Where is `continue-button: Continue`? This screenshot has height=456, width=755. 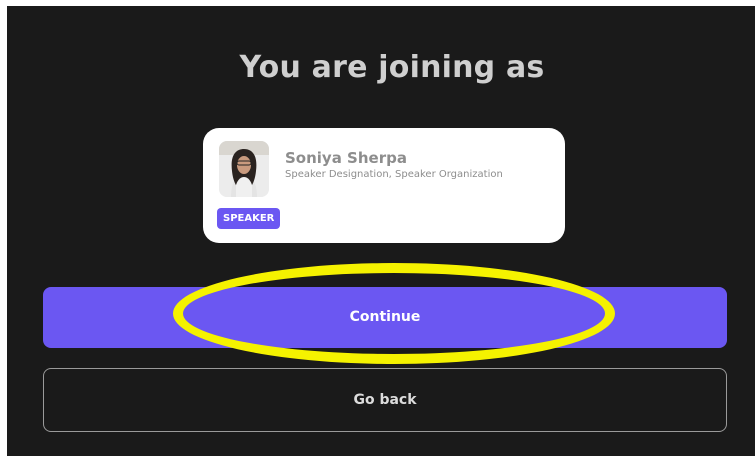 continue-button: Continue is located at coordinates (385, 317).